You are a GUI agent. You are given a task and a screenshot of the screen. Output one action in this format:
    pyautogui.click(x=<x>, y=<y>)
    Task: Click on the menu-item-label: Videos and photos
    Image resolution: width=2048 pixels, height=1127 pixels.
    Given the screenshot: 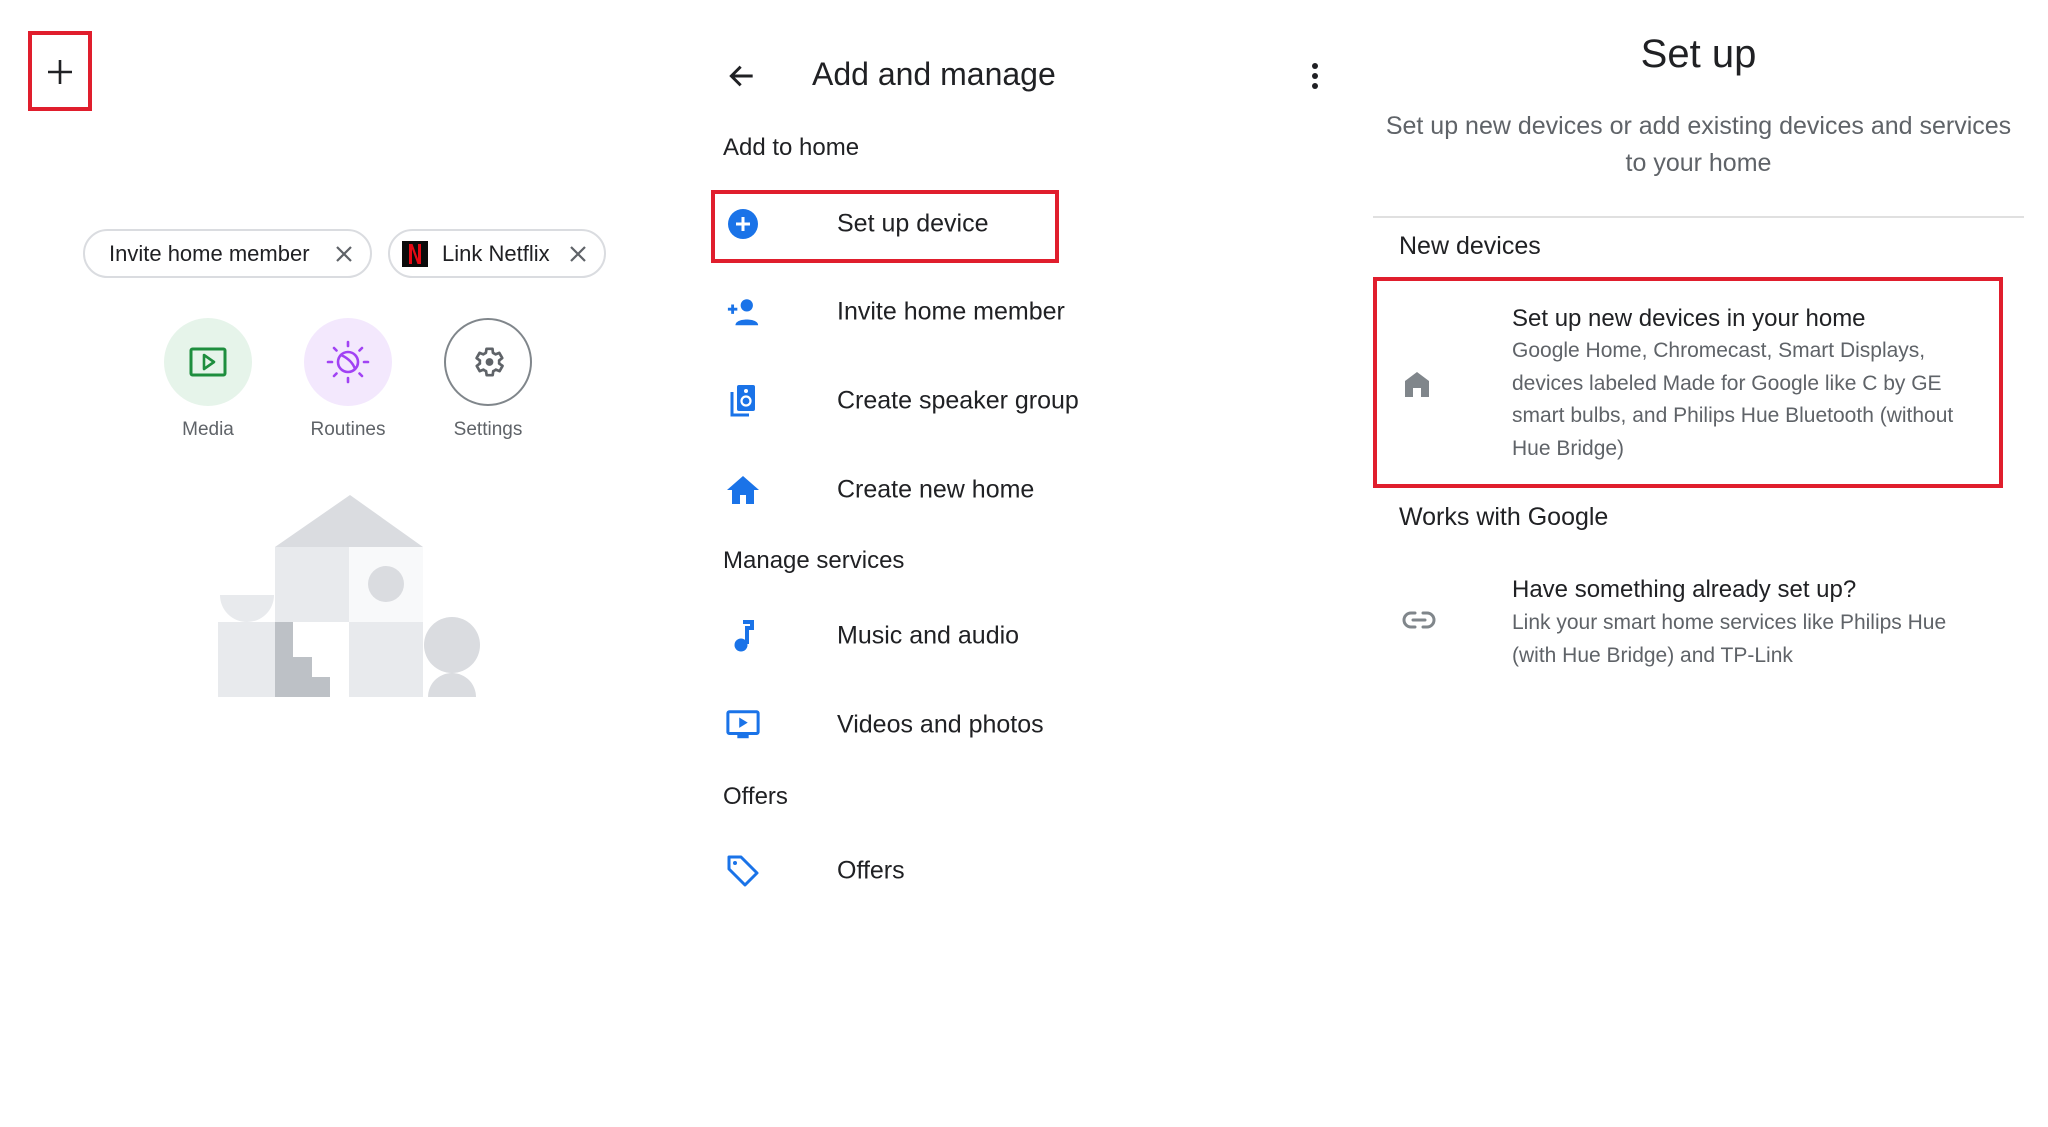 What is the action you would take?
    pyautogui.click(x=940, y=724)
    